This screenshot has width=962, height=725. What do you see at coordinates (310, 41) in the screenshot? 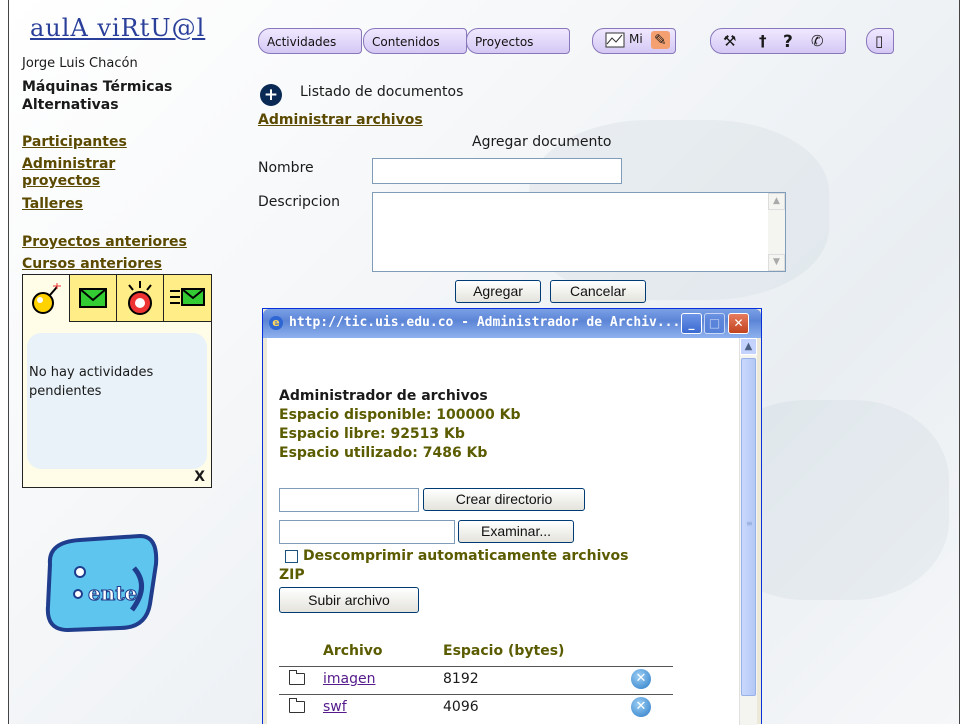
I see `tab-actividades: Actividades` at bounding box center [310, 41].